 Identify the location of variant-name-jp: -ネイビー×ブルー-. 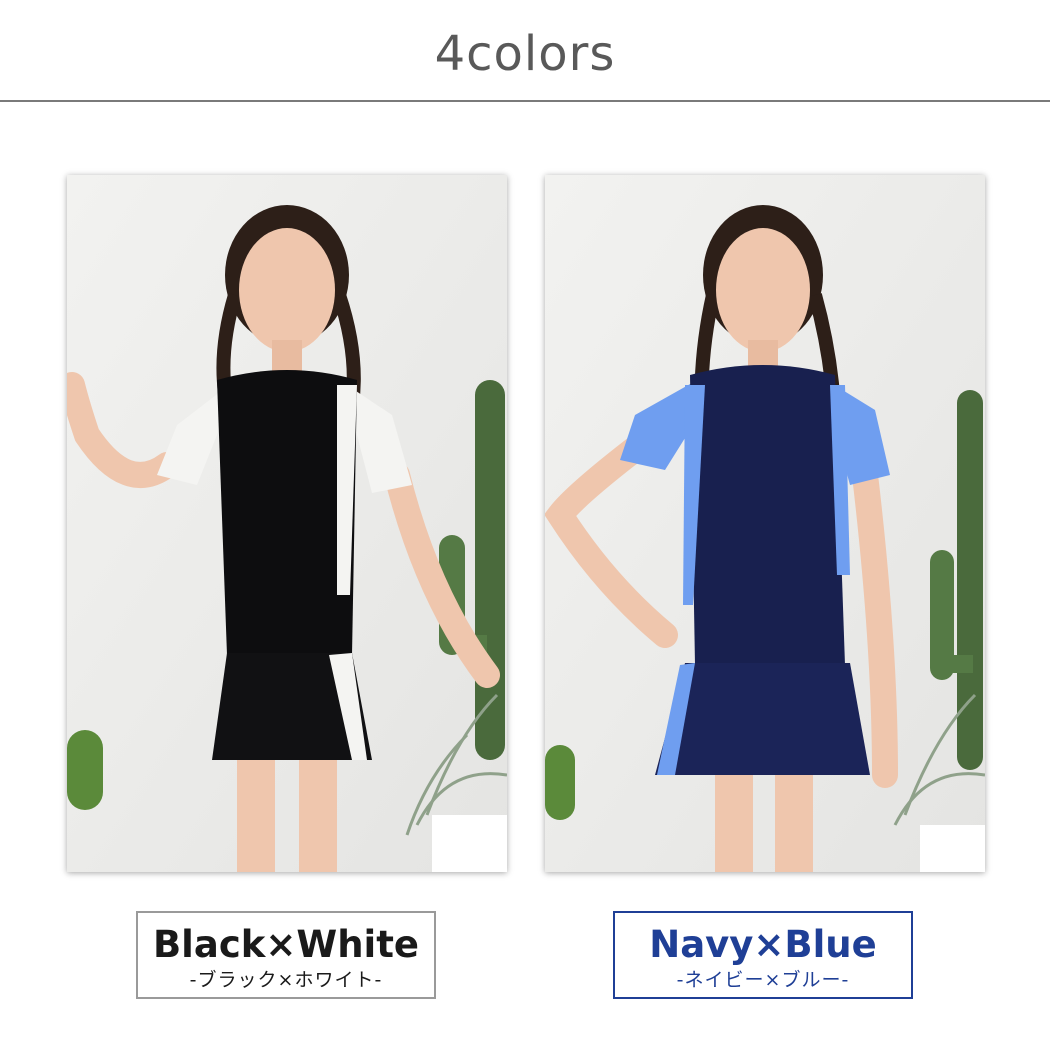
(763, 980).